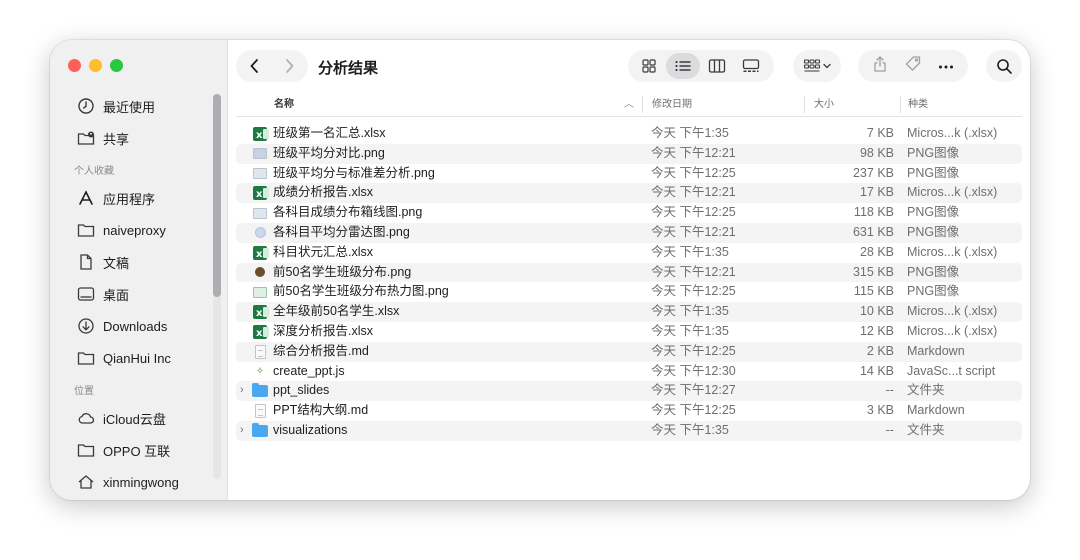  I want to click on sidebar-item-label: OPPO 互联, so click(137, 451).